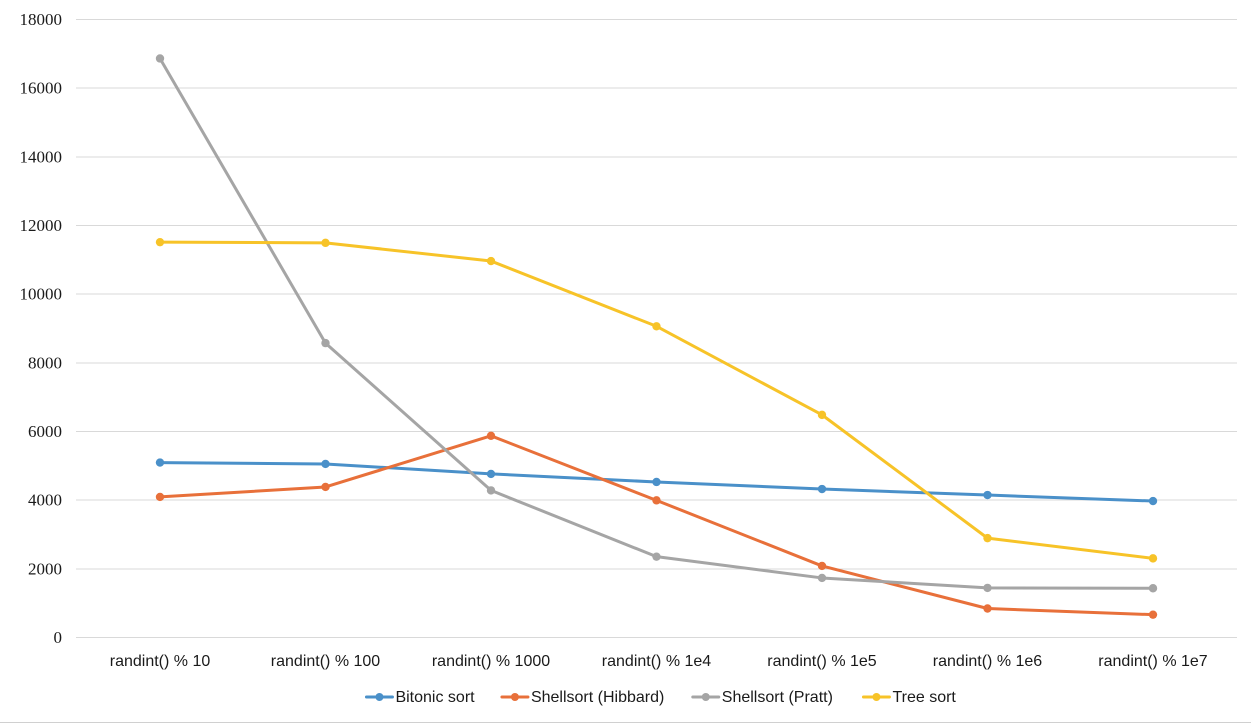 The width and height of the screenshot is (1251, 725). What do you see at coordinates (491, 661) in the screenshot?
I see `x-tick-label: randint() % 1000` at bounding box center [491, 661].